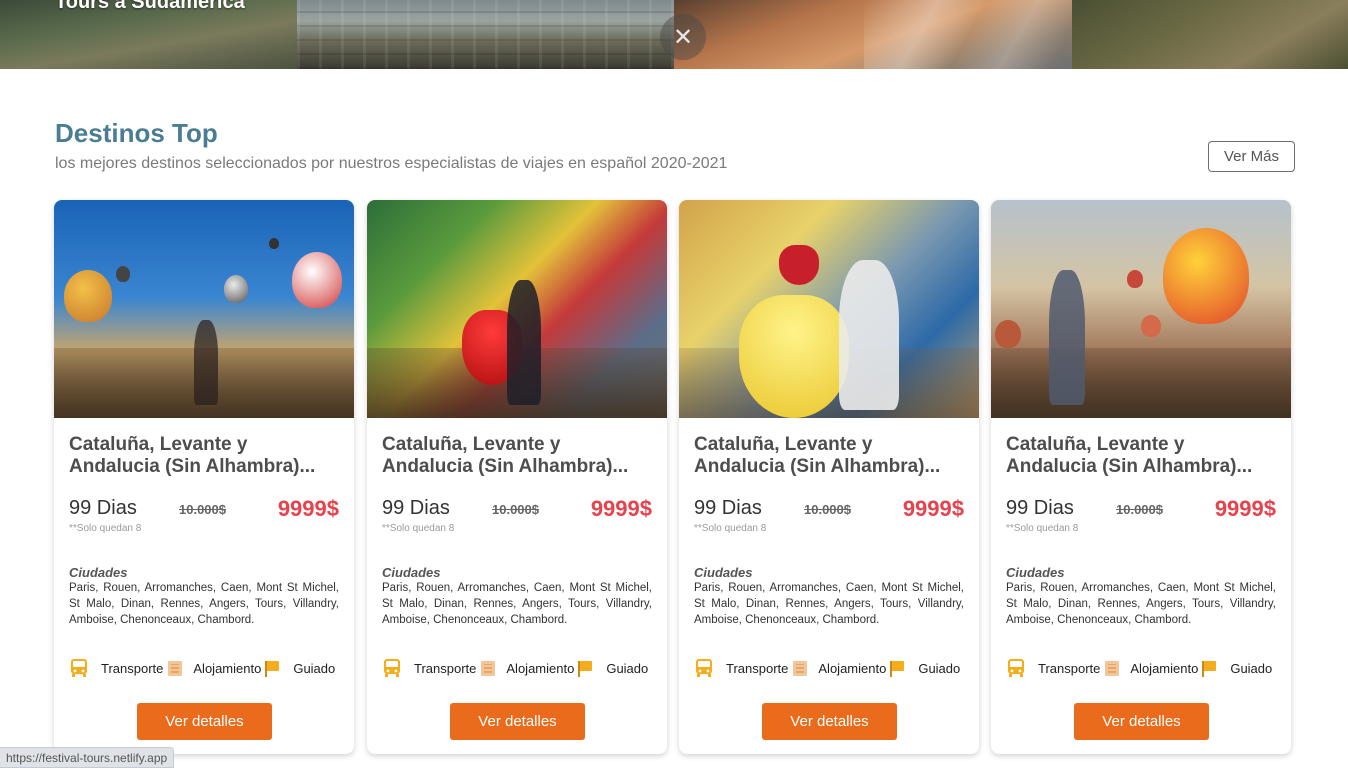  Describe the element at coordinates (136, 133) in the screenshot. I see `section-title: Destinos Top` at that location.